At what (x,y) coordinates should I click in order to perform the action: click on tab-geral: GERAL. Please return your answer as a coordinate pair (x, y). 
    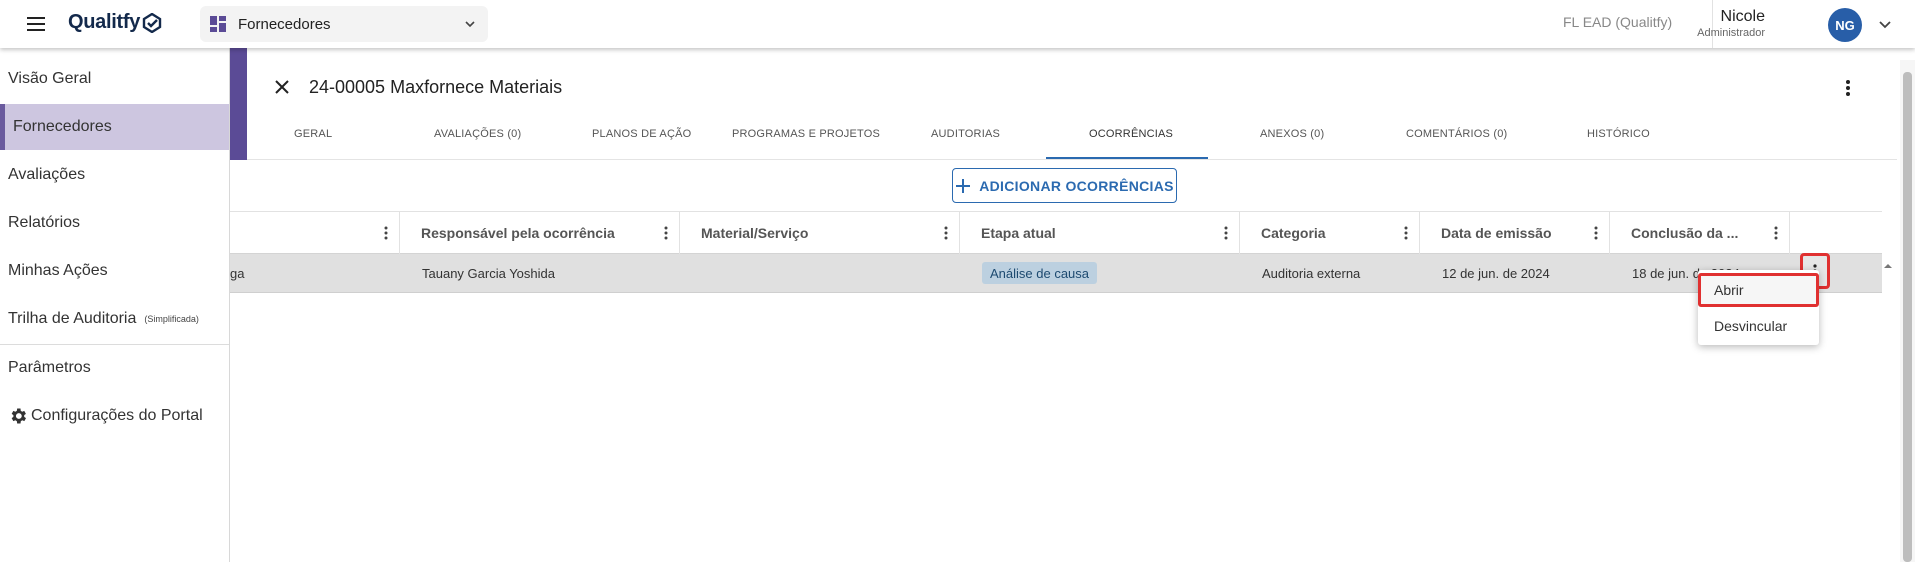
    Looking at the image, I should click on (313, 134).